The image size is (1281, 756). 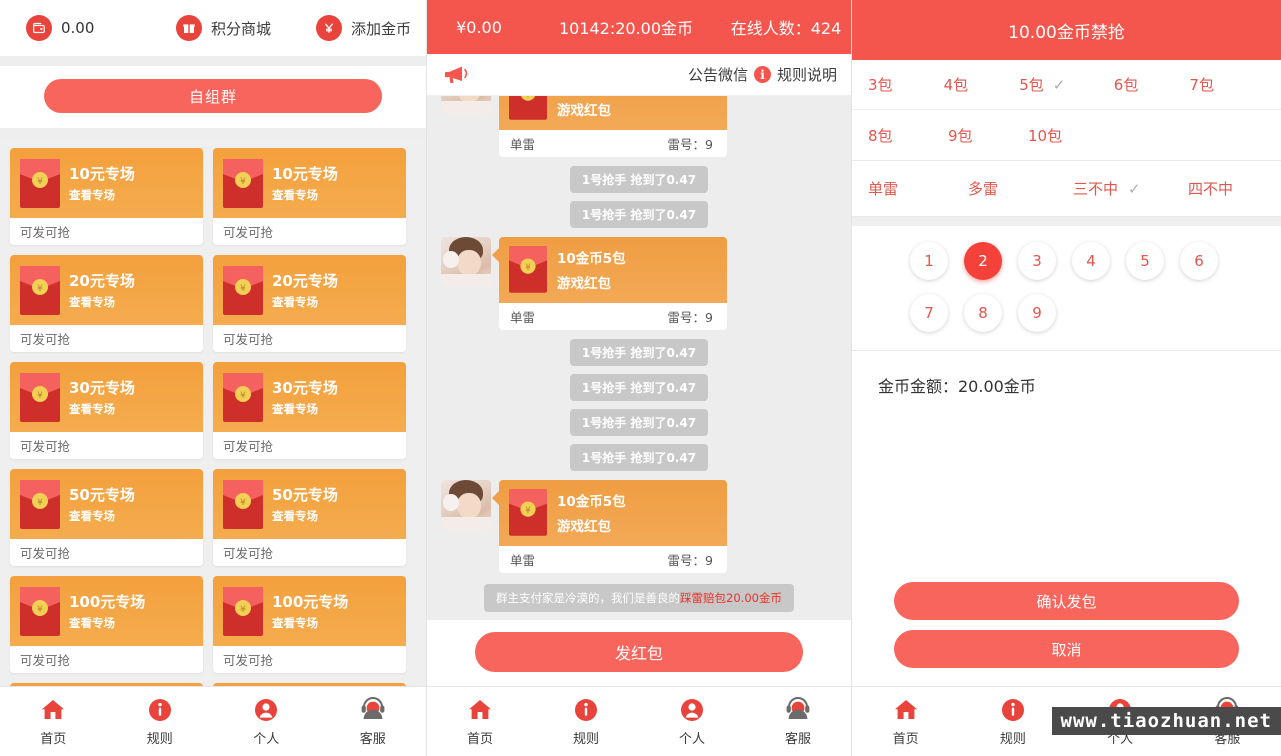 What do you see at coordinates (929, 313) in the screenshot?
I see `number-ball: 7` at bounding box center [929, 313].